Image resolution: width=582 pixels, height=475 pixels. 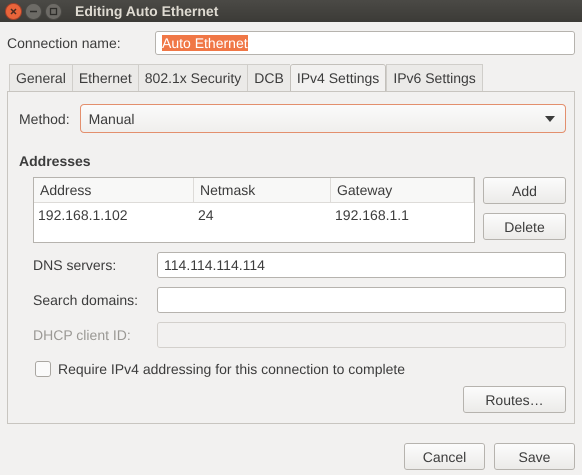 What do you see at coordinates (43, 369) in the screenshot?
I see `checkbox` at bounding box center [43, 369].